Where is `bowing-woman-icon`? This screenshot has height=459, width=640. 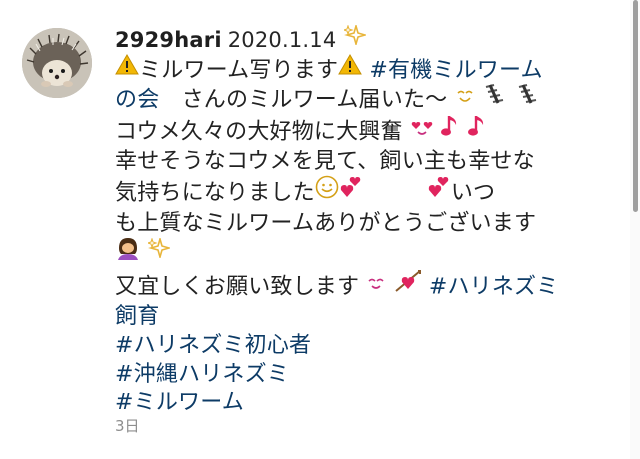 bowing-woman-icon is located at coordinates (128, 252).